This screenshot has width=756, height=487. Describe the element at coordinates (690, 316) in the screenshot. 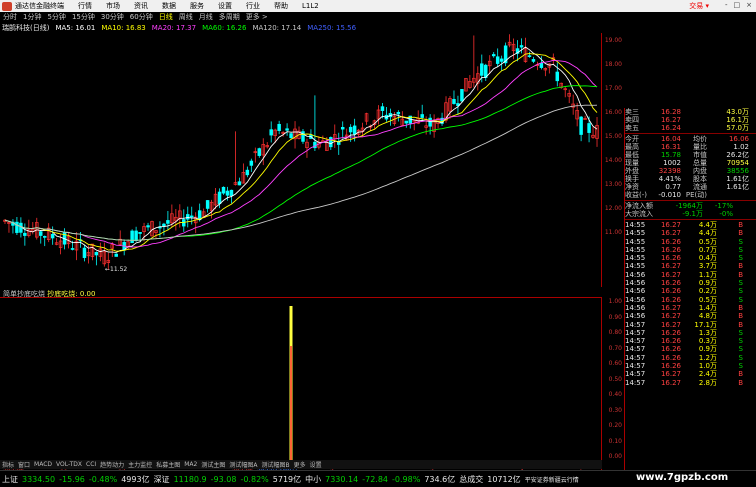

I see `tick-row: 14:56 16.27 4.8万 B` at that location.